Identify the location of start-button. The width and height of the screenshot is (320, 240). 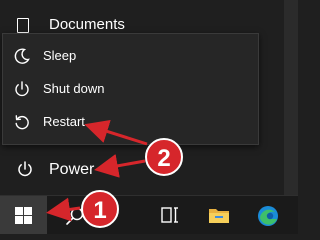
(23, 215).